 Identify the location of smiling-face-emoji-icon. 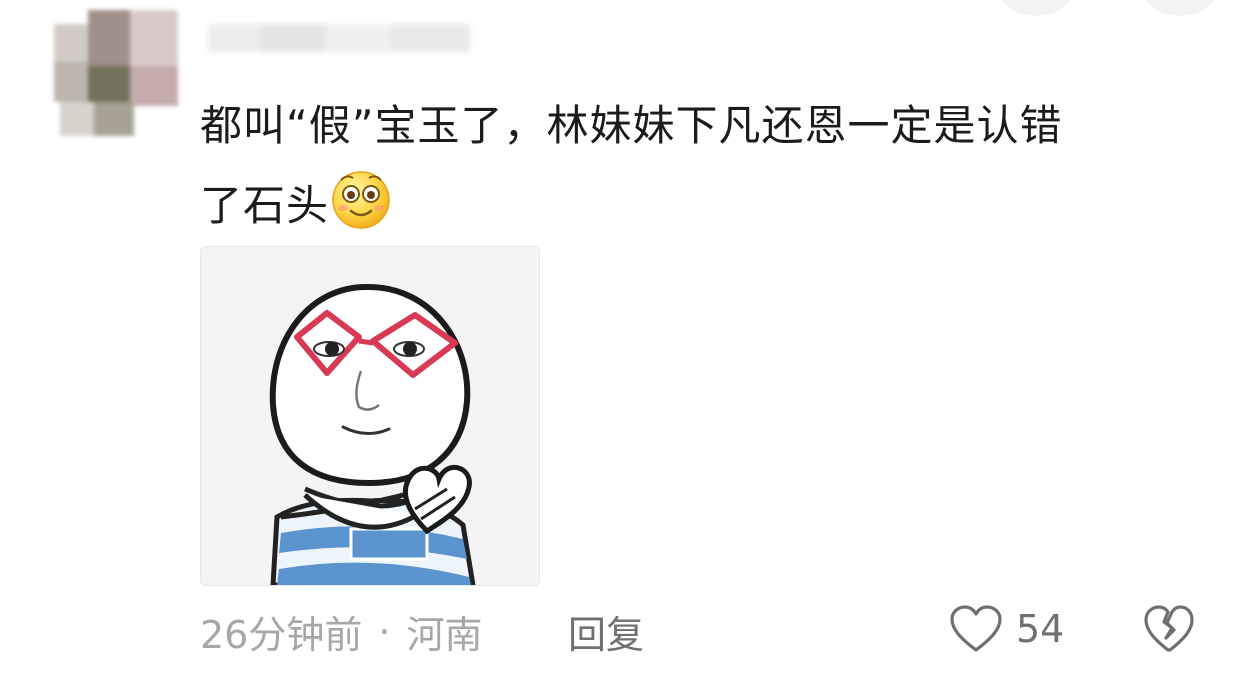
(361, 200).